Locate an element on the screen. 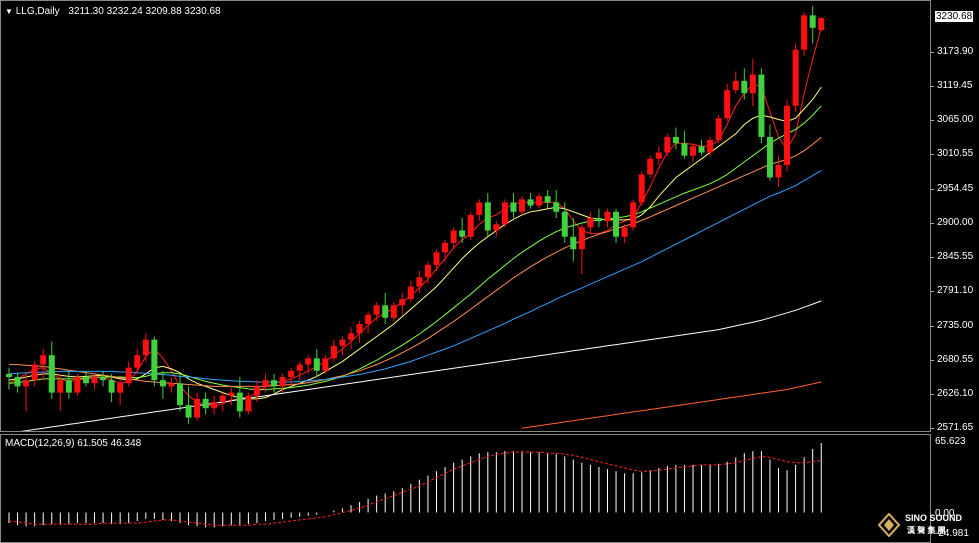 Image resolution: width=979 pixels, height=543 pixels. macd-signal-line is located at coordinates (415, 488).